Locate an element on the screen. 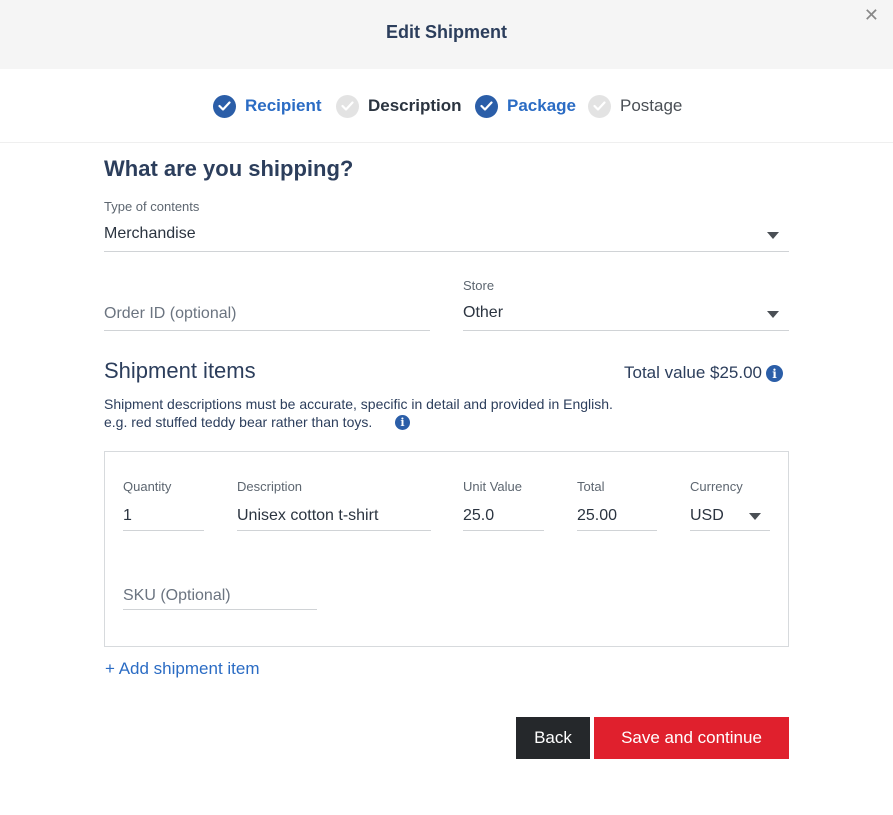 This screenshot has height=815, width=893. shipment-items-title: Shipment items is located at coordinates (180, 370).